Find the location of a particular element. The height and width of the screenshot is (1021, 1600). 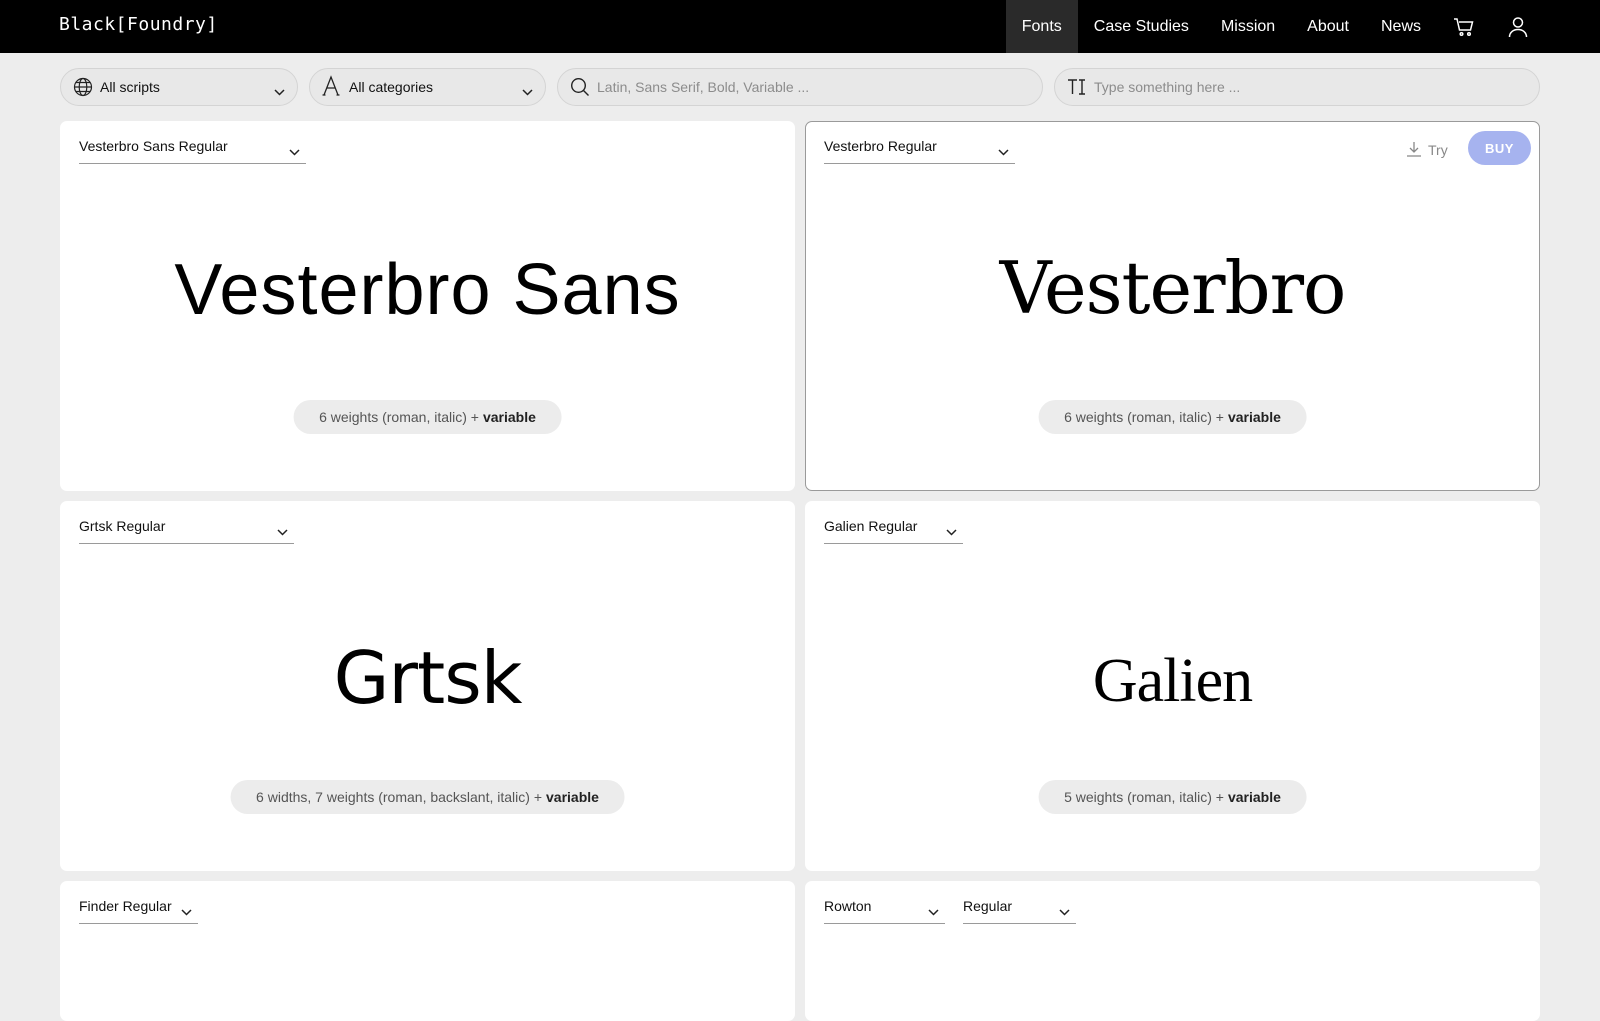

nav-item-mission: Mission is located at coordinates (1248, 26).